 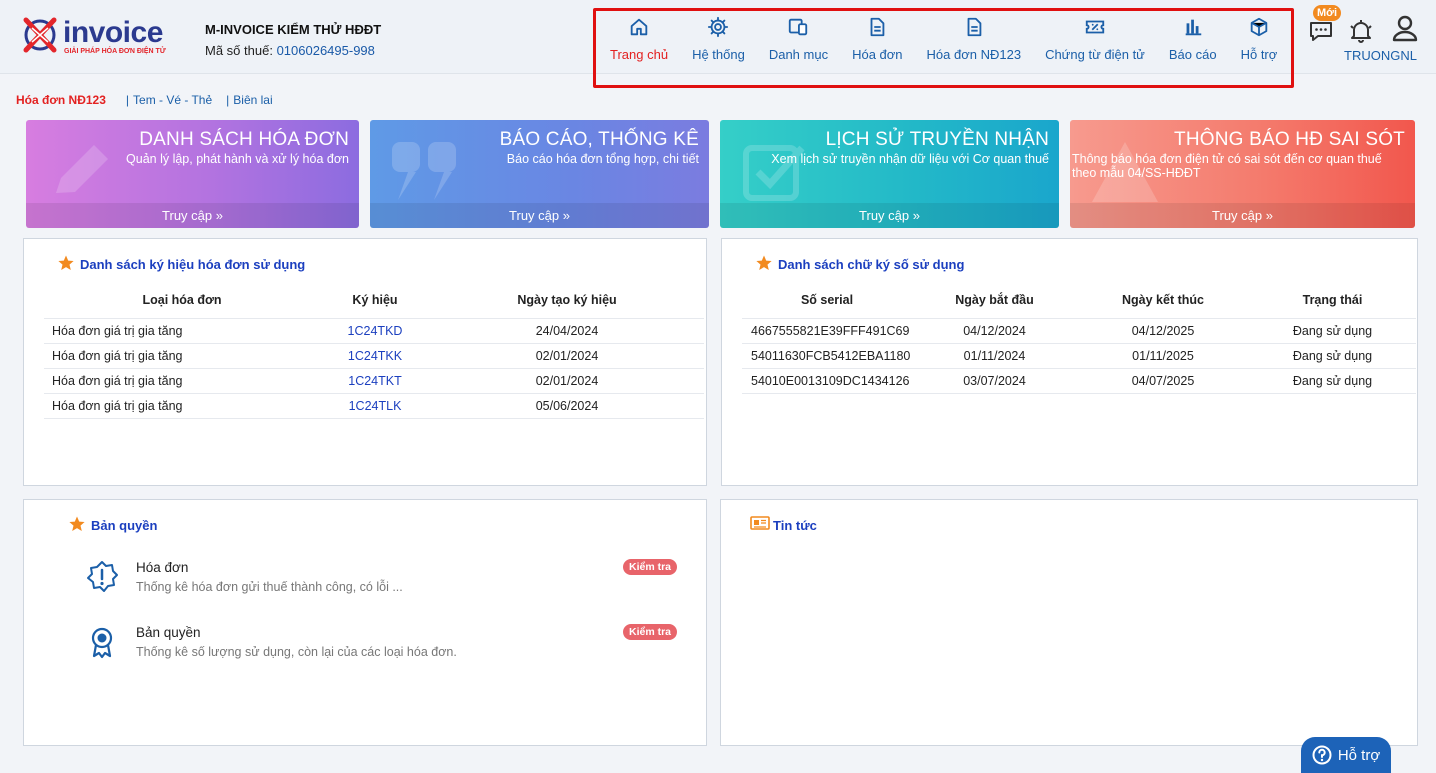 I want to click on help-button-label: Hỗ trợ, so click(x=1359, y=755).